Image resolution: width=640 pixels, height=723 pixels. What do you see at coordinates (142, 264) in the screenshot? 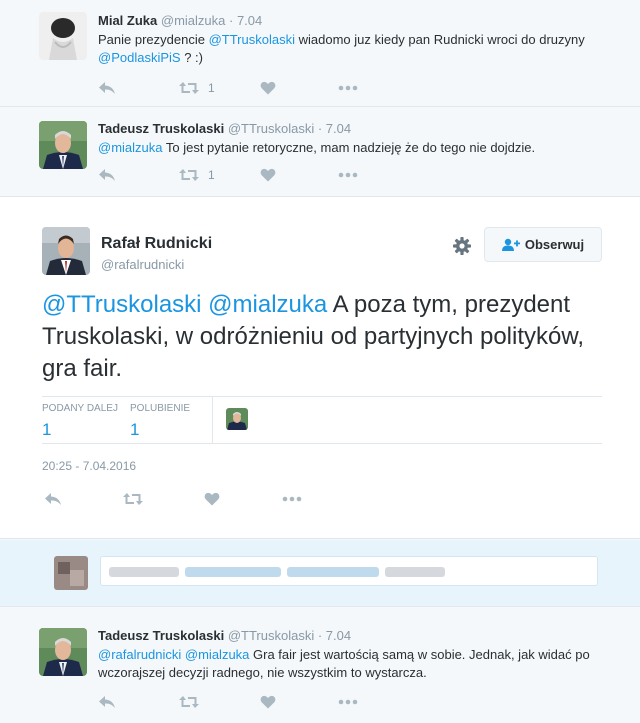
I see `author-handle: @rafalrudnicki` at bounding box center [142, 264].